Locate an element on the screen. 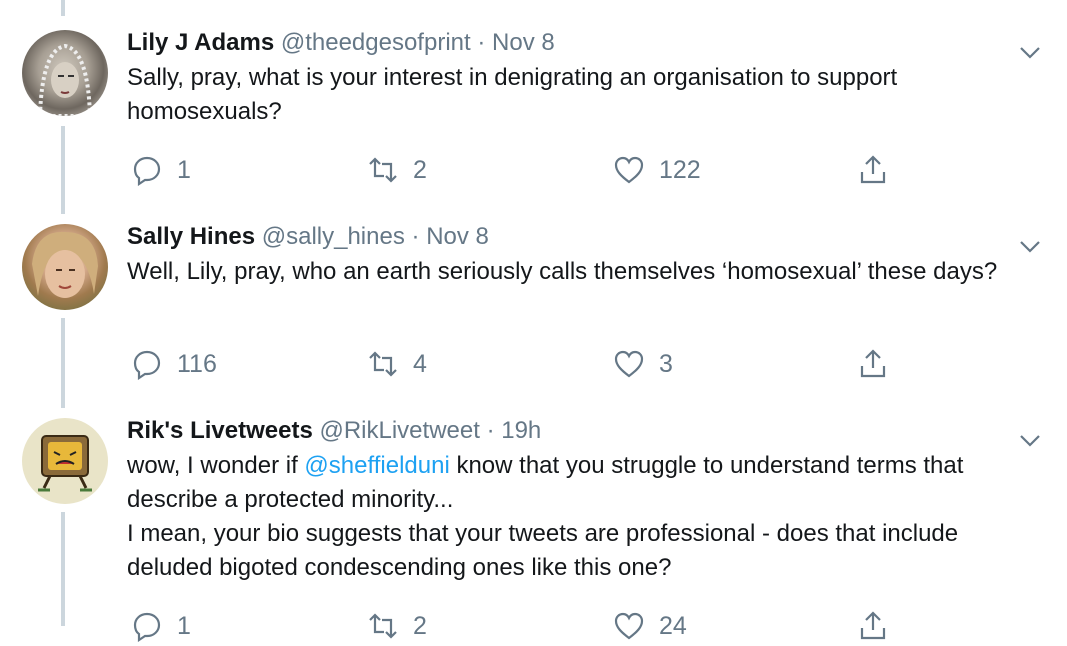 The height and width of the screenshot is (646, 1067). like-count: 24 is located at coordinates (673, 625).